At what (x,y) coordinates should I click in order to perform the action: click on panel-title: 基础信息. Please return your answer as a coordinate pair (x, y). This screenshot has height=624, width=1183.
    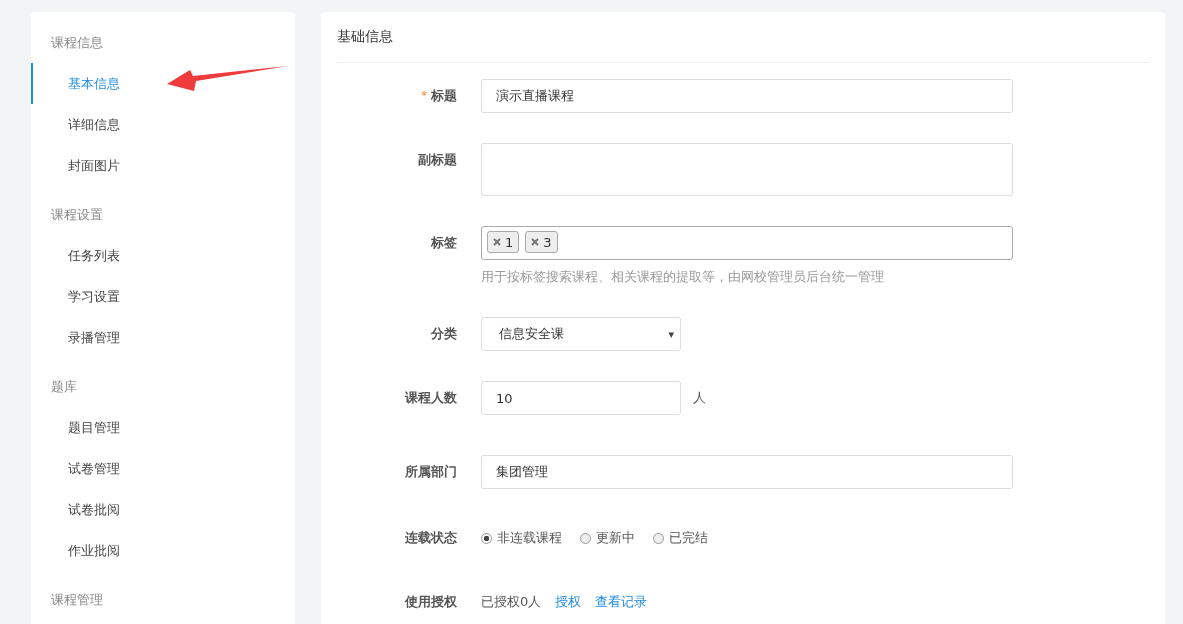
    Looking at the image, I should click on (743, 37).